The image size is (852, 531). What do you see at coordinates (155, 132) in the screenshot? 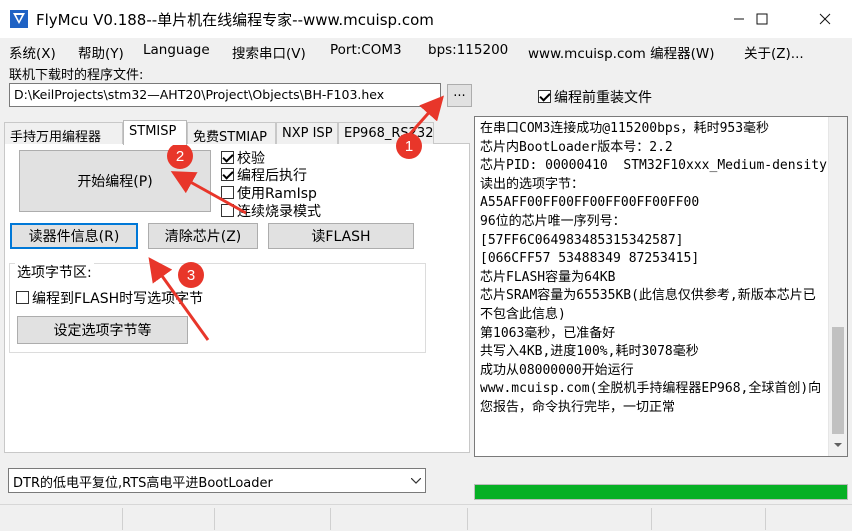
I see `tab-stmisp: STMISP` at bounding box center [155, 132].